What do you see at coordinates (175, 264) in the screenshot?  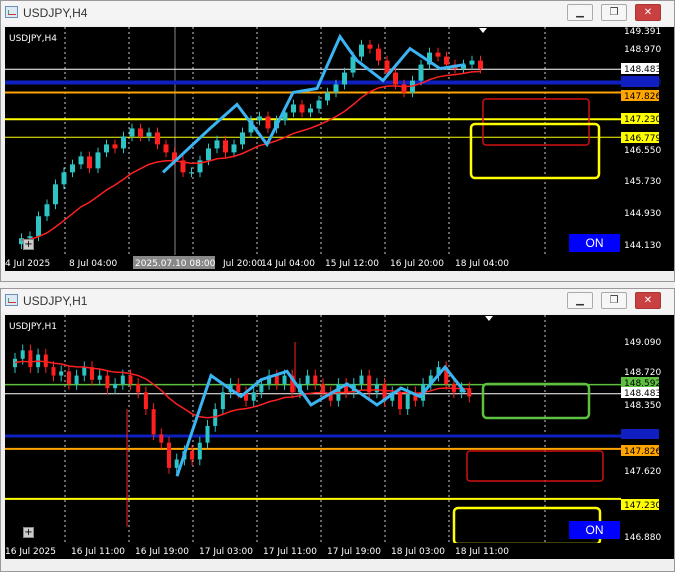 I see `time-label: 2025.07.10 08:00` at bounding box center [175, 264].